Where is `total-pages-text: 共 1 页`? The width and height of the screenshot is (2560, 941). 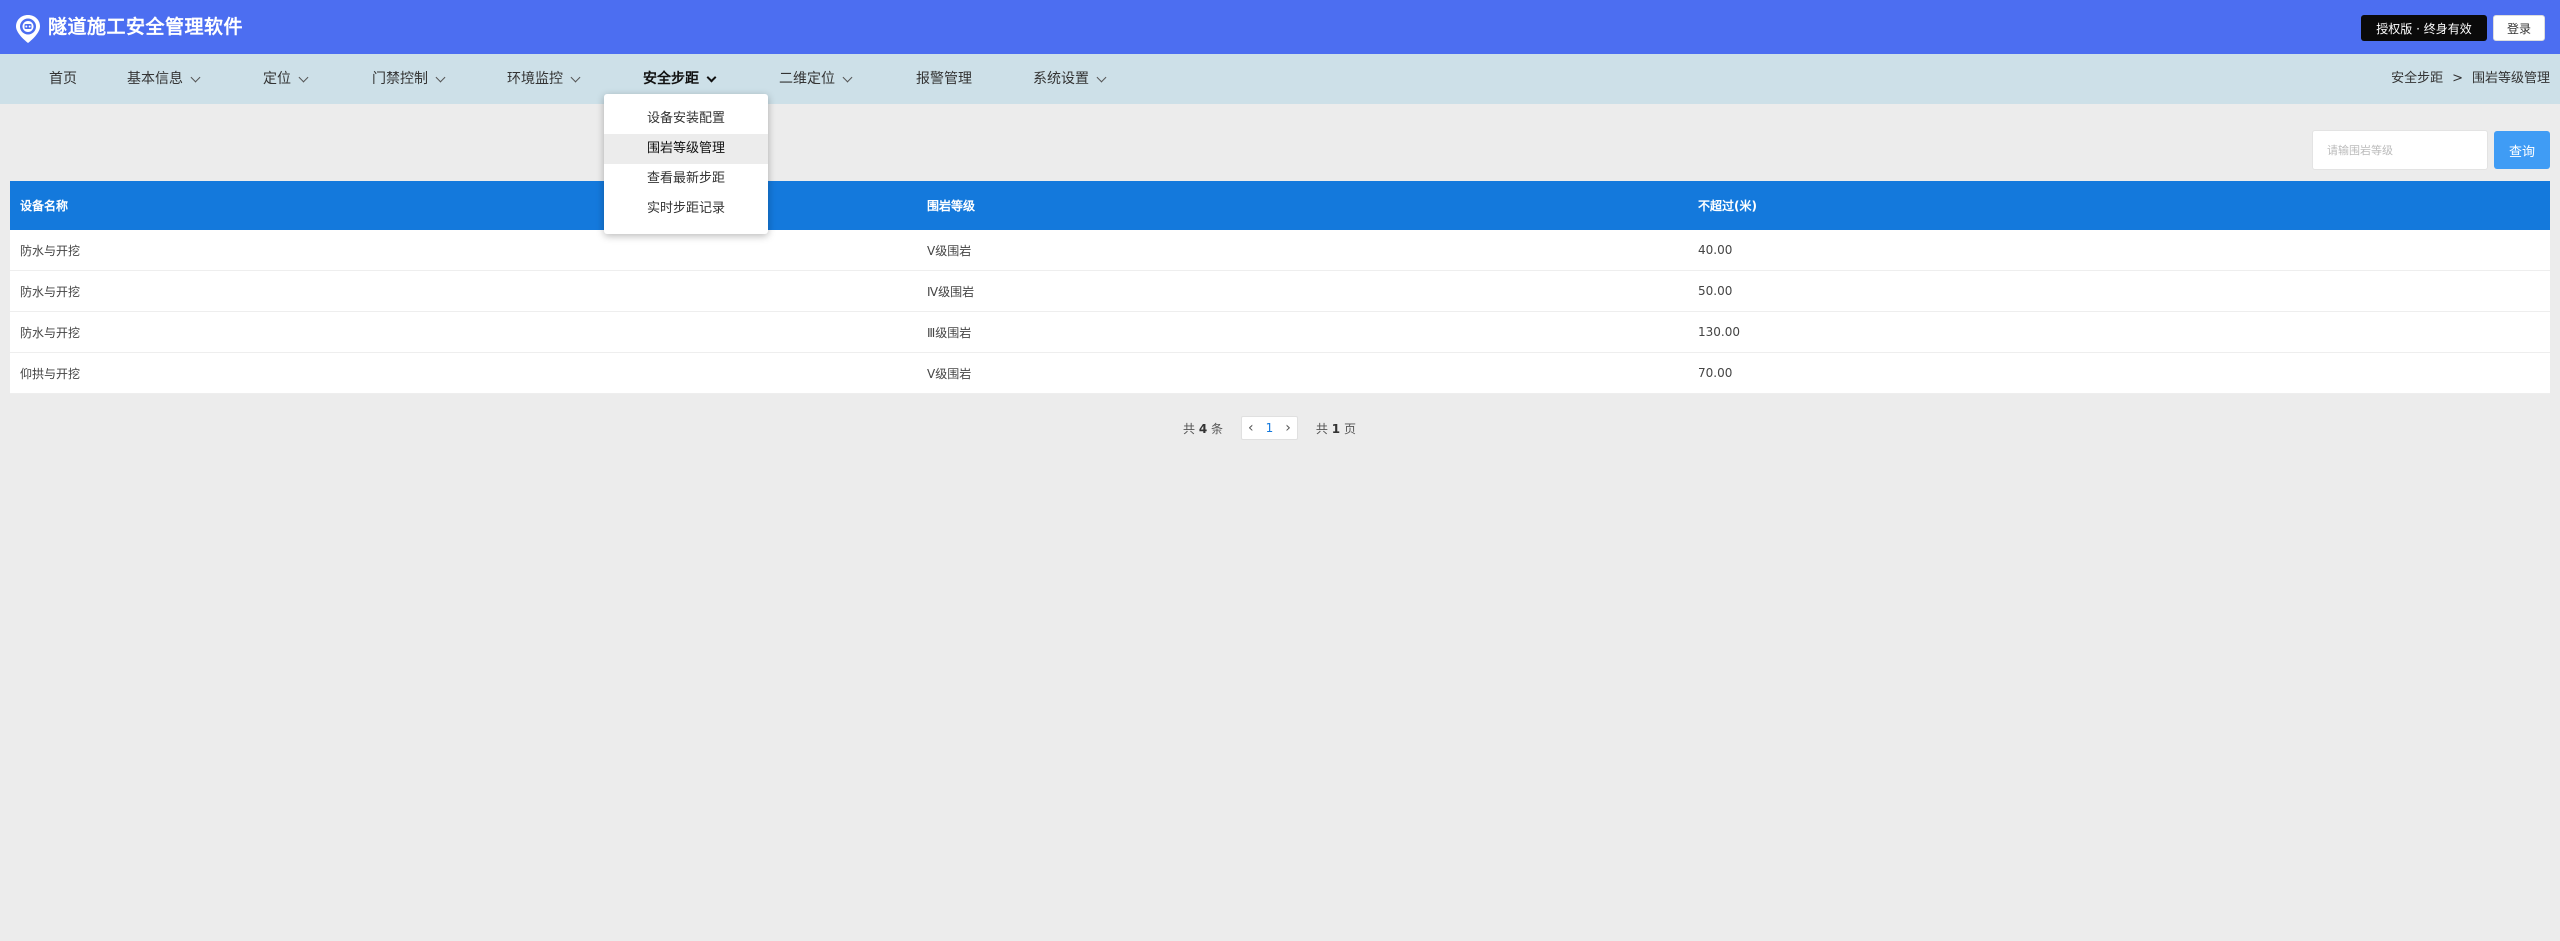 total-pages-text: 共 1 页 is located at coordinates (1336, 428).